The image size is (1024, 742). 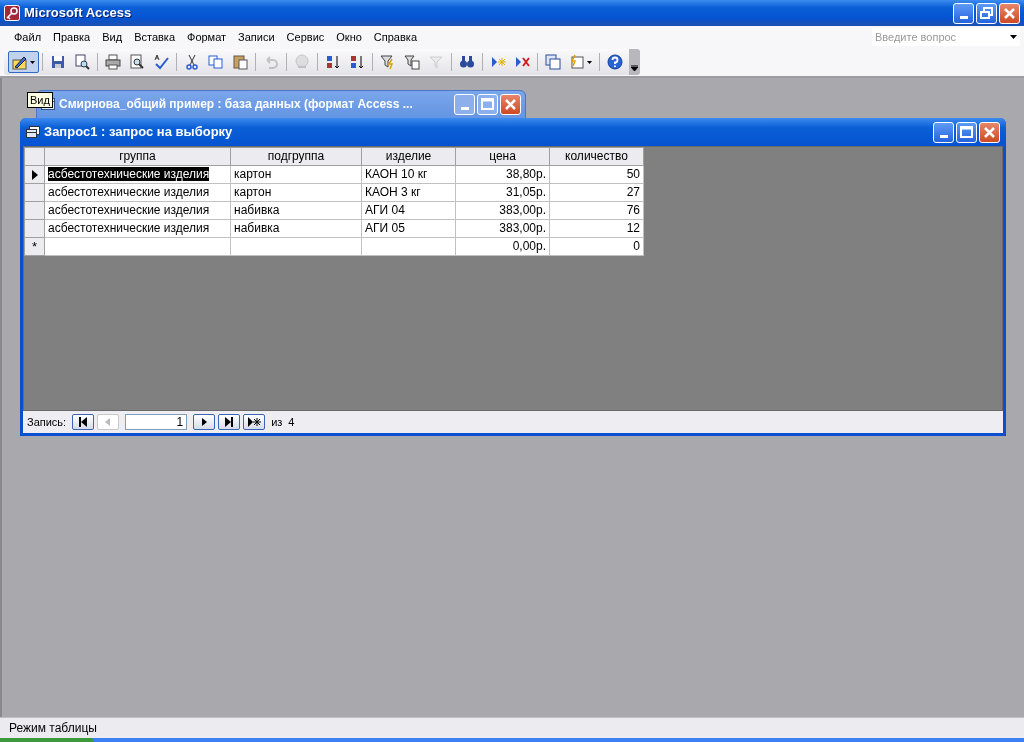 I want to click on database-window-icon, so click(x=553, y=62).